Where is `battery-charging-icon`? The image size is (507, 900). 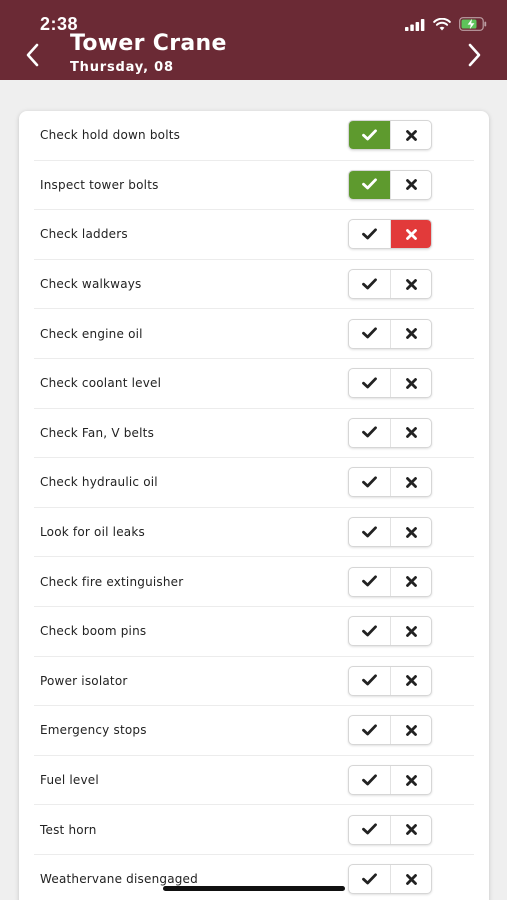 battery-charging-icon is located at coordinates (473, 25).